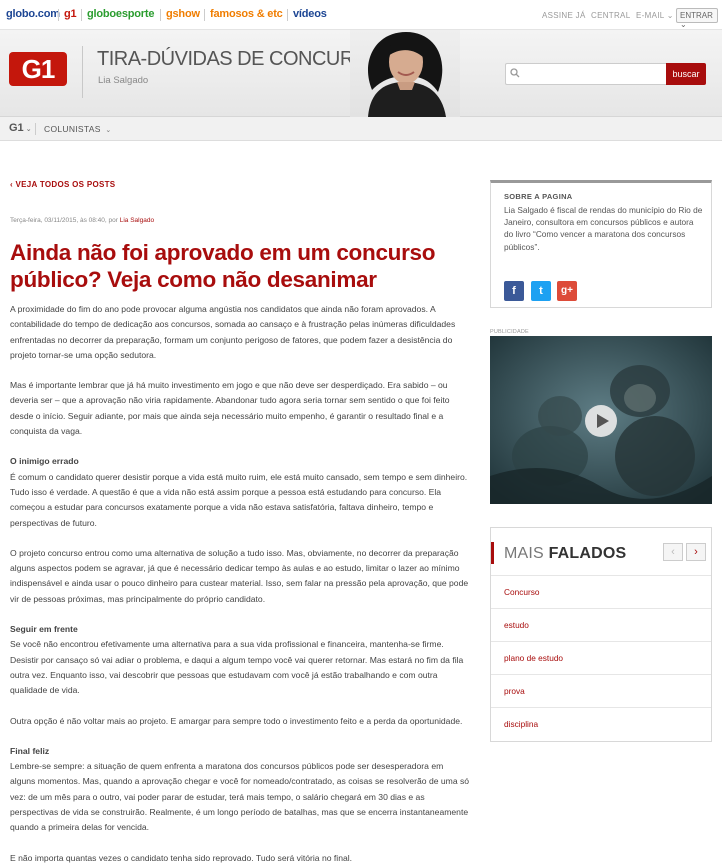  I want to click on twitter-icon: t, so click(541, 291).